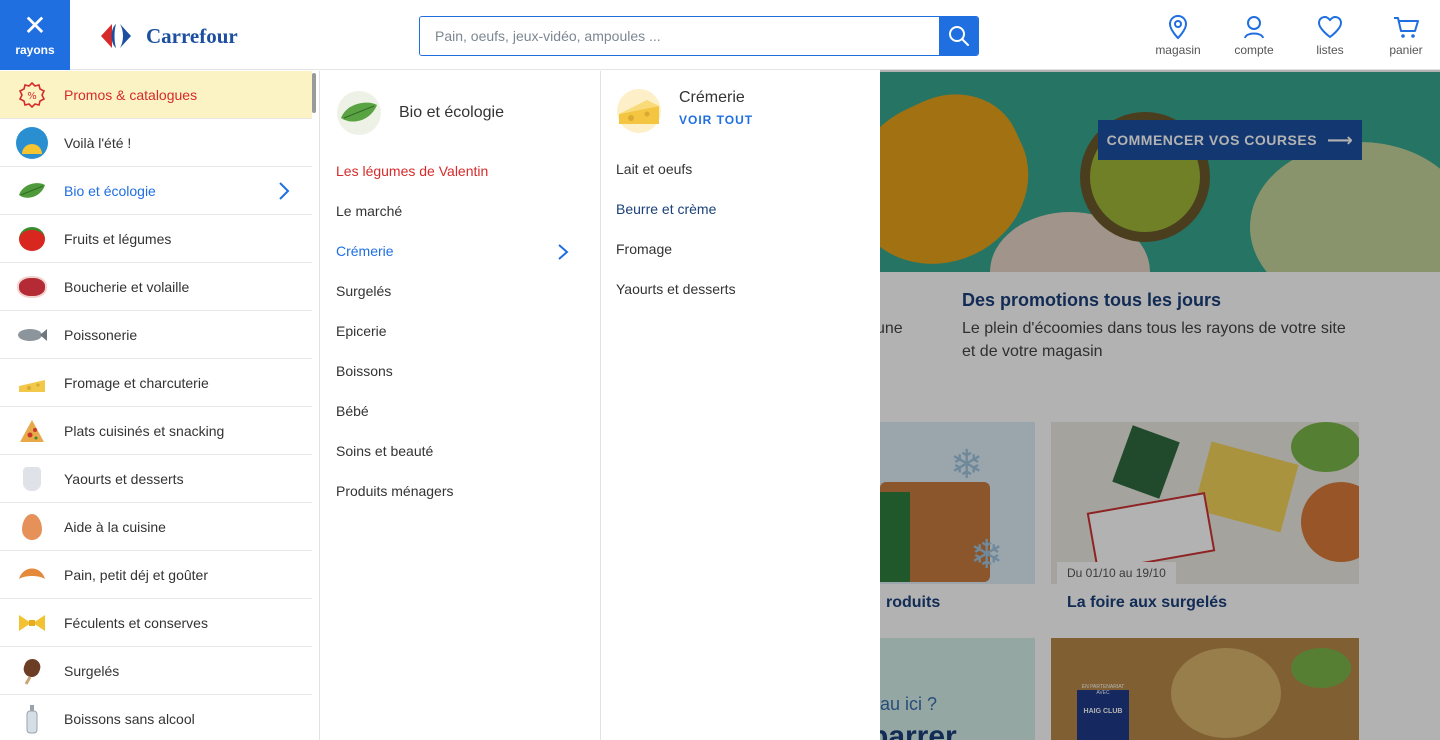 This screenshot has width=1440, height=740. I want to click on menu-item-fruits-legumes: Fruits et légumes, so click(156, 239).